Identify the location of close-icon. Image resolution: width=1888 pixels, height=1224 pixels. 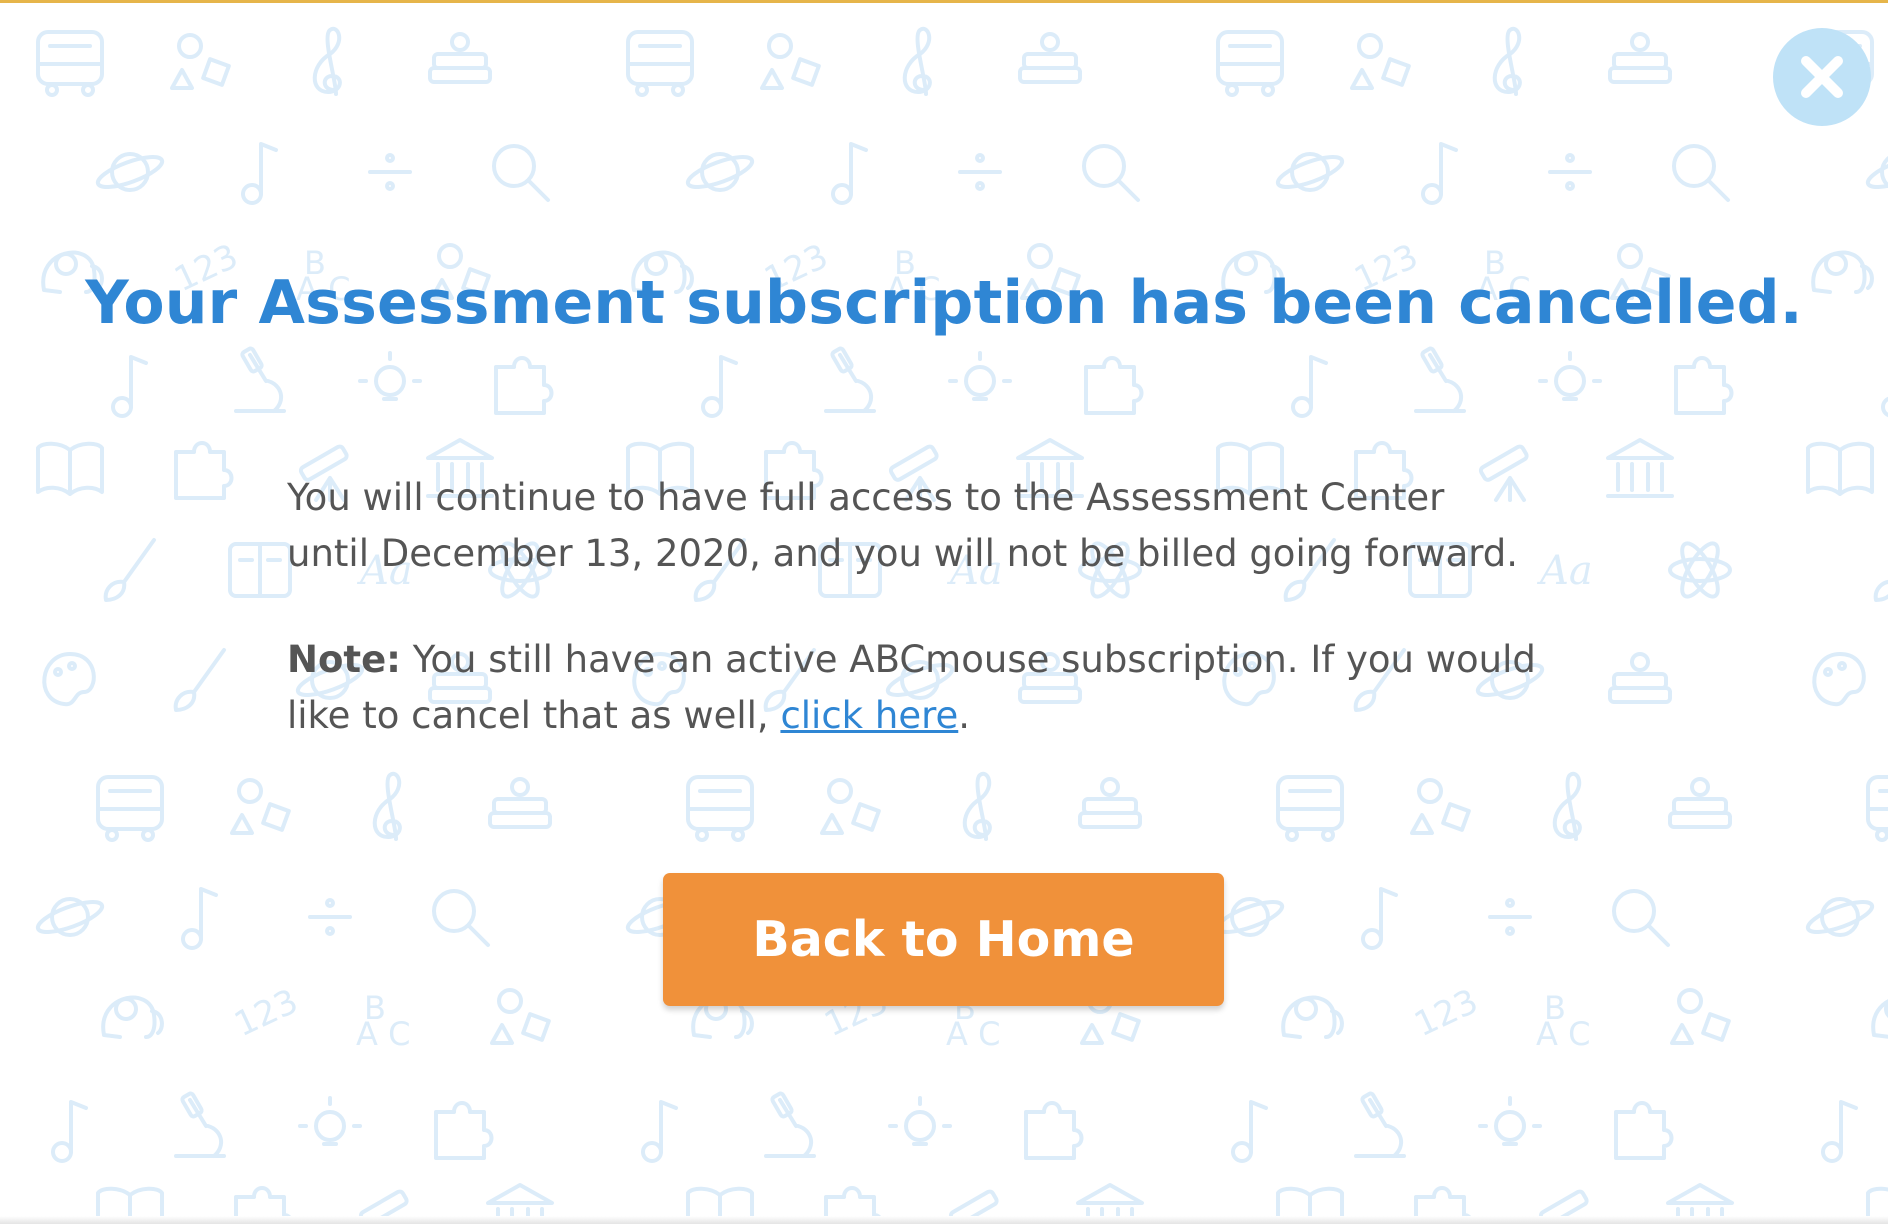
(1822, 77).